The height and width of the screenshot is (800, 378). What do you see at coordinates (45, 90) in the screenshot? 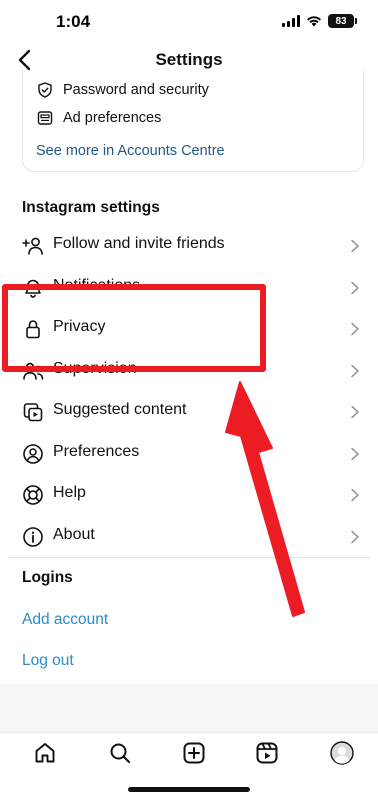
I see `shield-check-icon` at bounding box center [45, 90].